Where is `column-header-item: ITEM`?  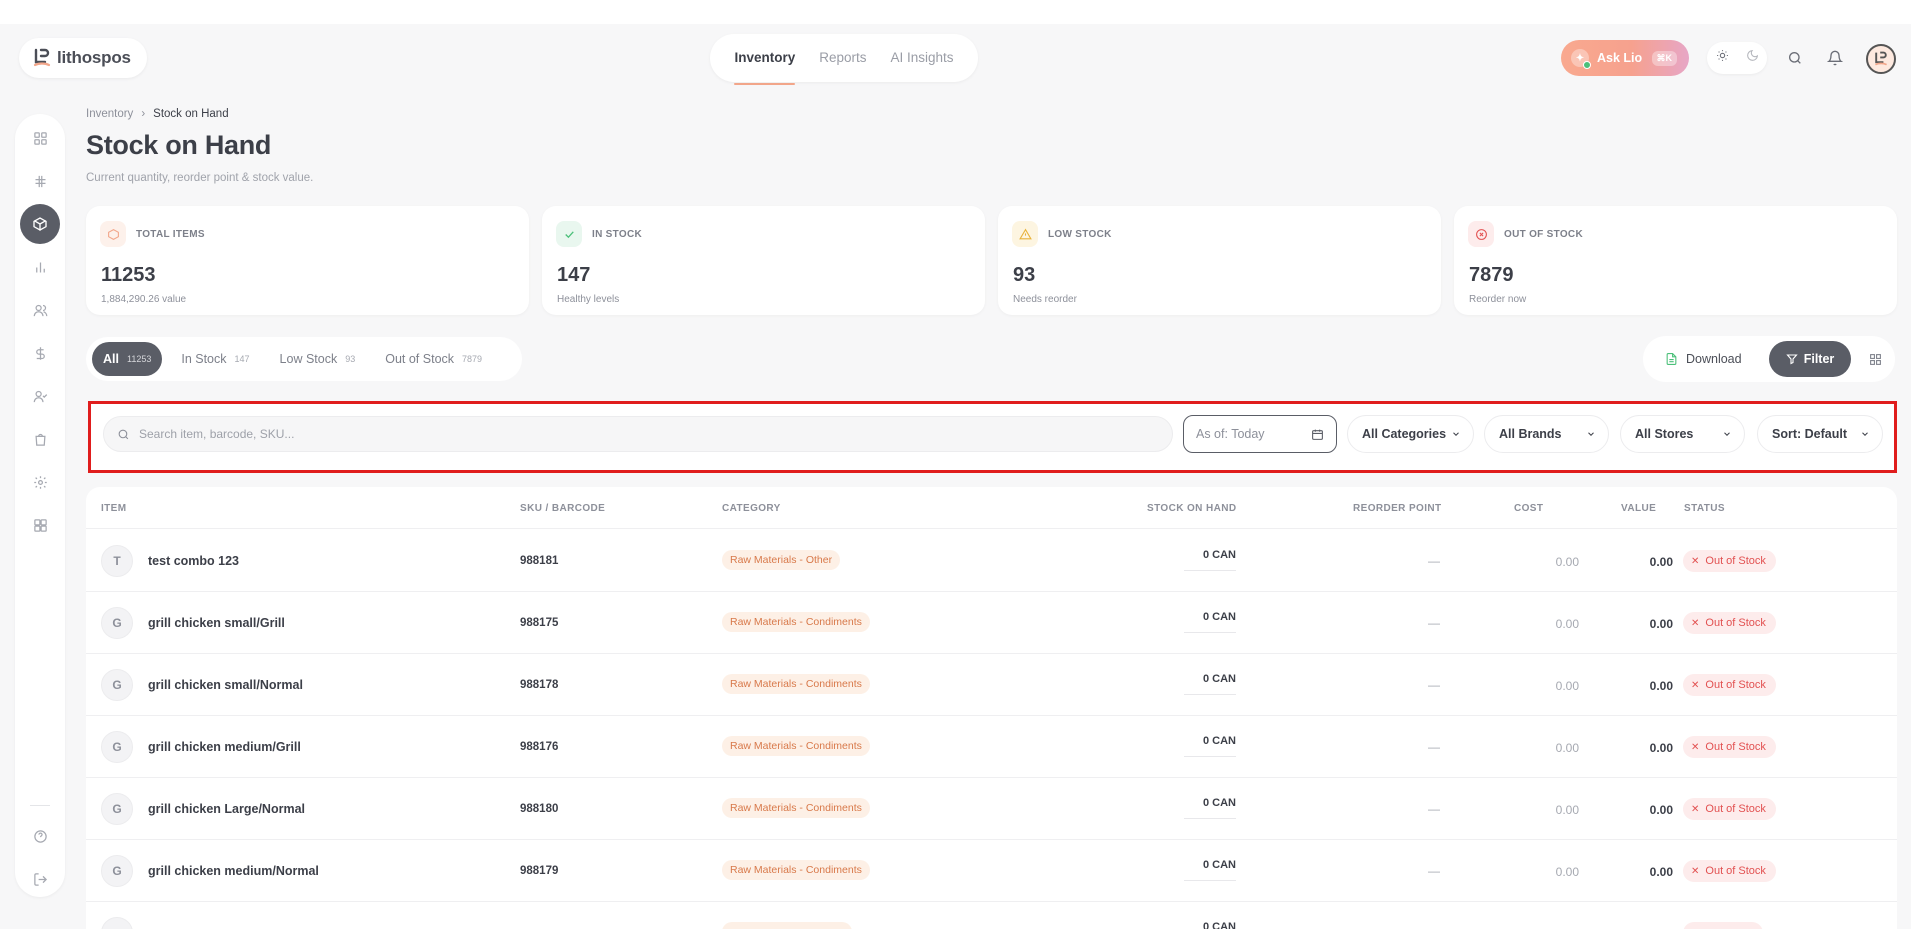 column-header-item: ITEM is located at coordinates (114, 508).